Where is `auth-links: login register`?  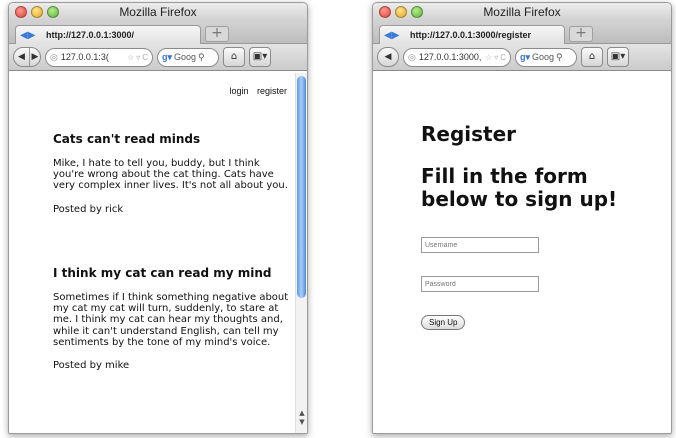
auth-links: login register is located at coordinates (258, 91).